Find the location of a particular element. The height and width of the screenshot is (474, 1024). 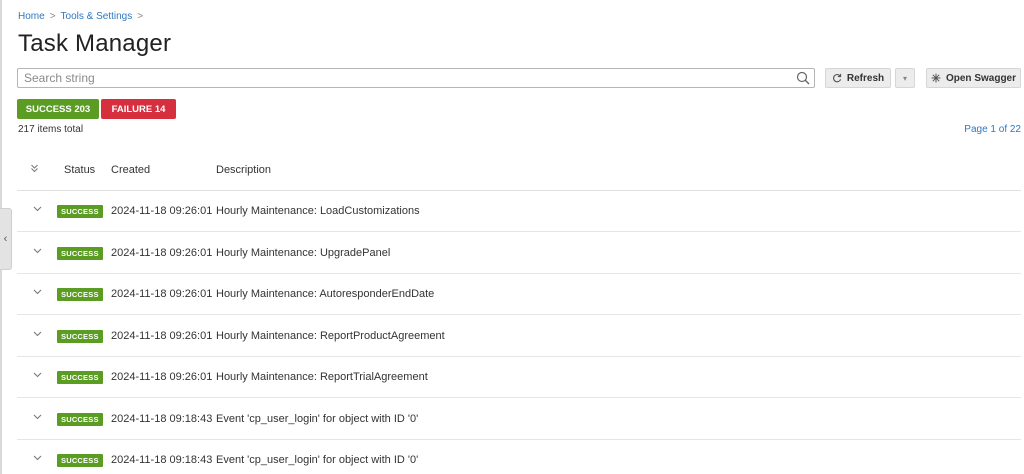

page-title: Task Manager is located at coordinates (95, 43).